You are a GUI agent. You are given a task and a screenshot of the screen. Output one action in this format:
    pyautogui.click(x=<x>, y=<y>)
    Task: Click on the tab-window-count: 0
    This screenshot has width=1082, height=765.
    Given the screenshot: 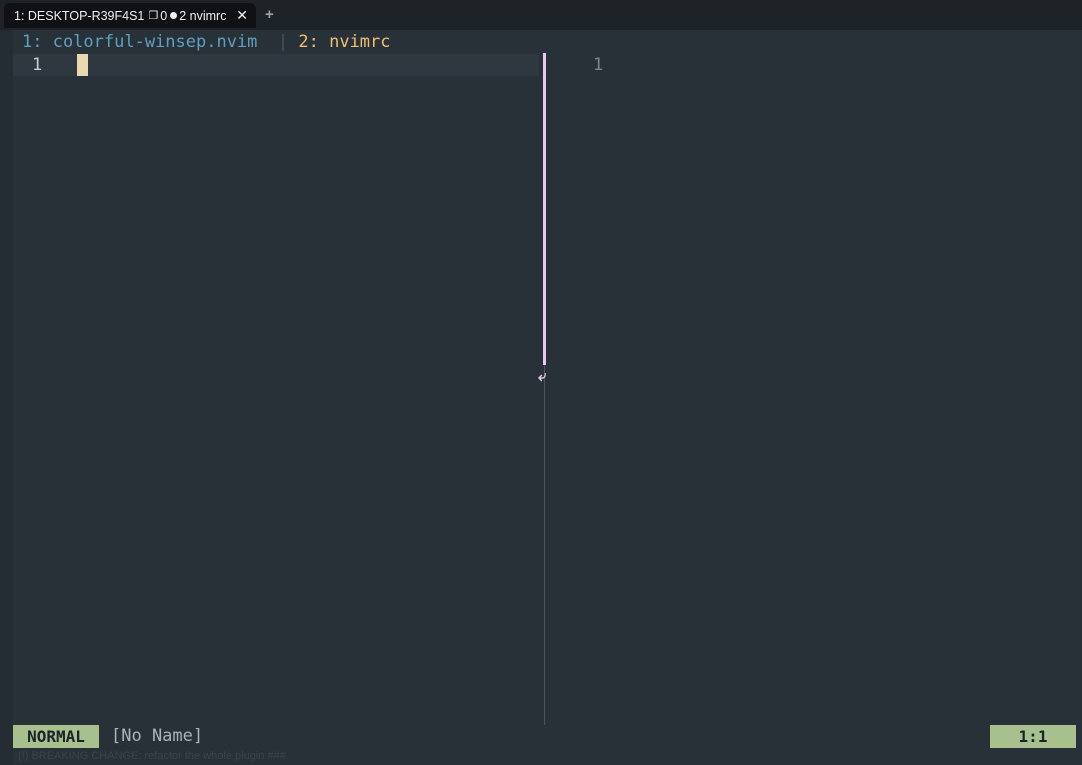 What is the action you would take?
    pyautogui.click(x=164, y=15)
    